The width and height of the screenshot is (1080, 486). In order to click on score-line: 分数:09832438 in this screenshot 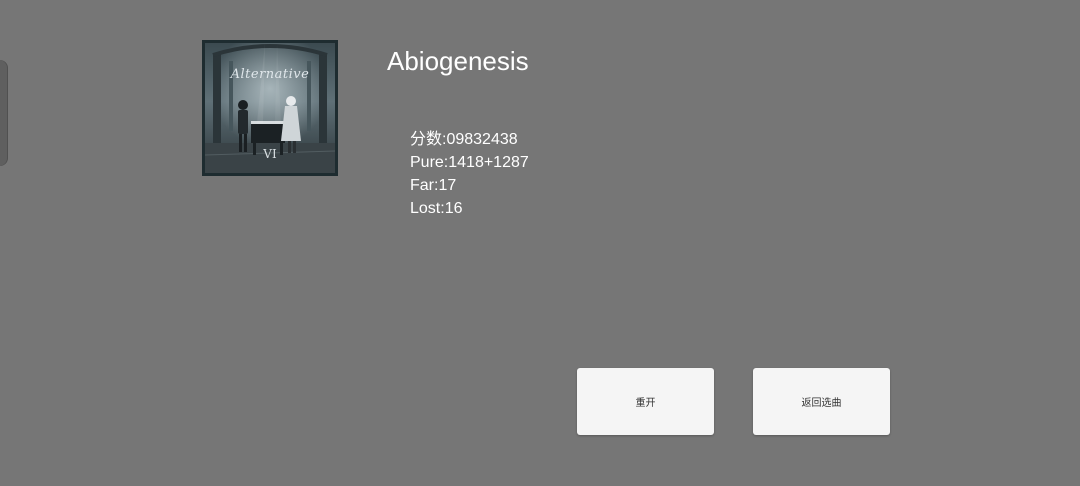, I will do `click(464, 139)`.